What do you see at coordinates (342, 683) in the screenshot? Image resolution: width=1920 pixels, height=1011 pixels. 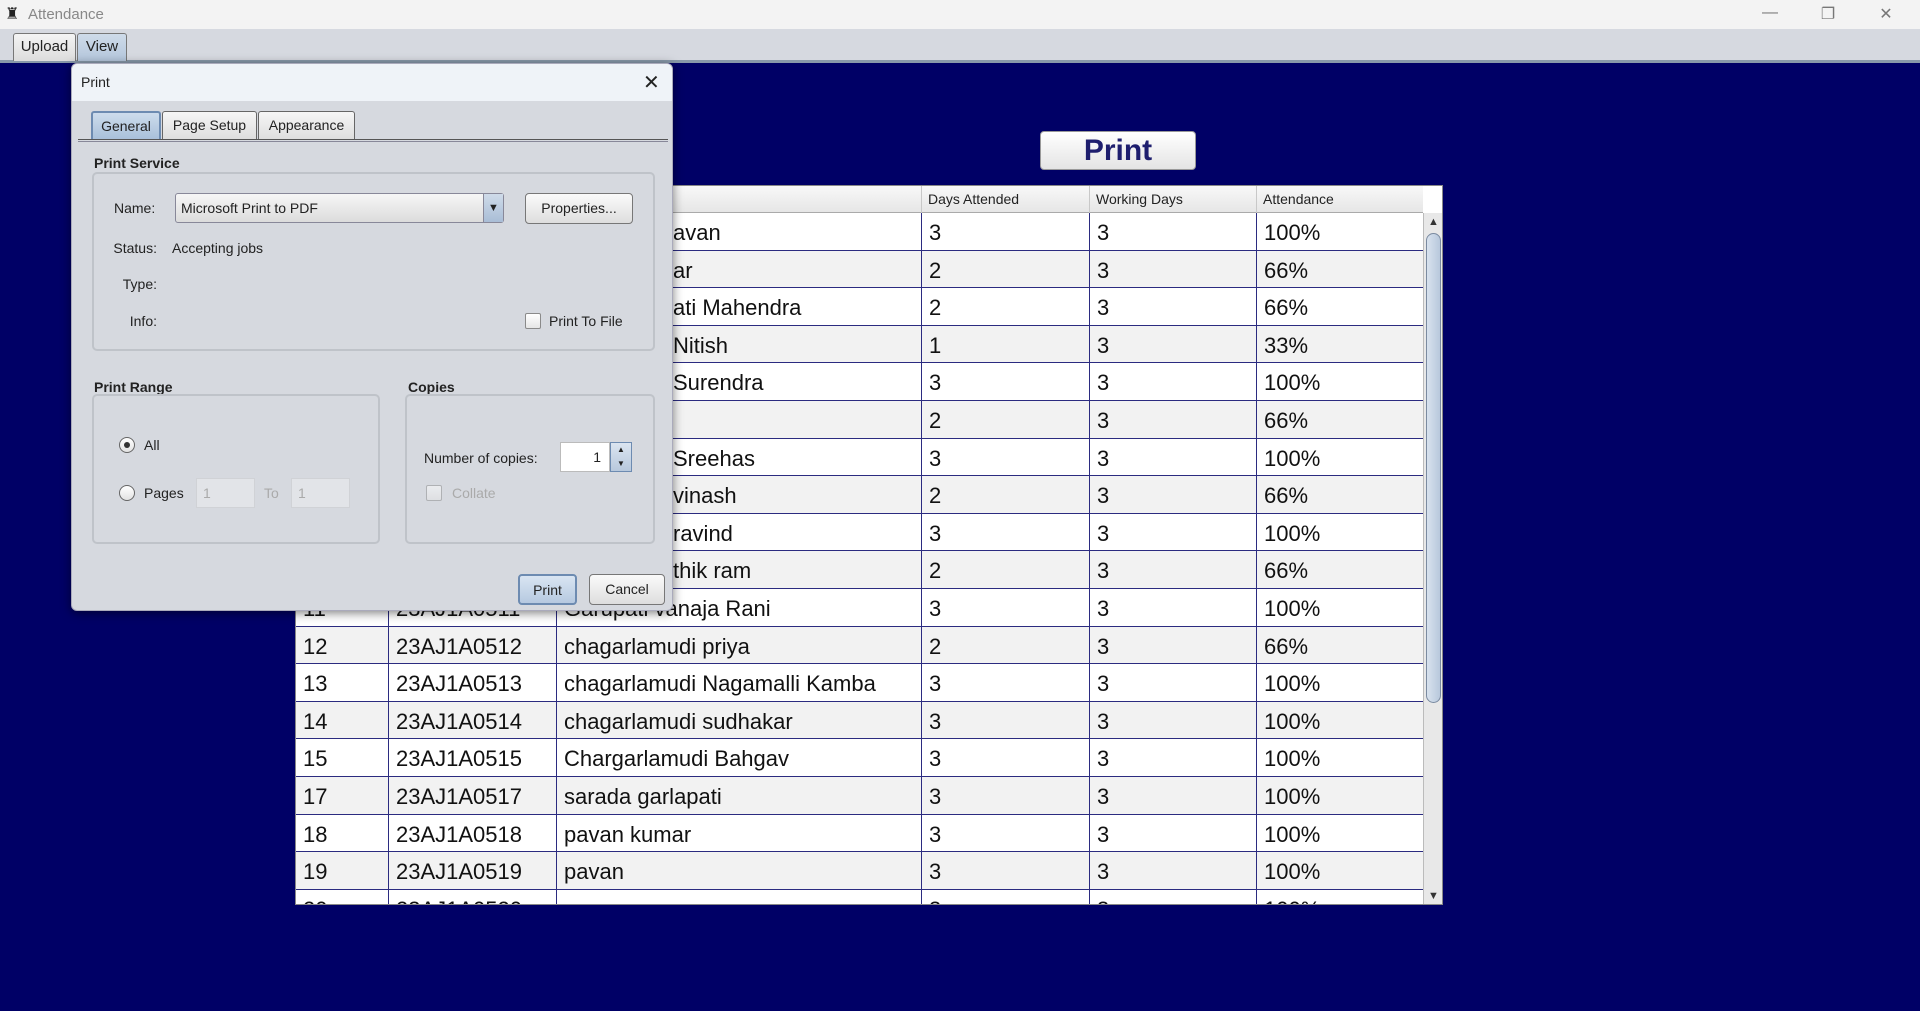 I see `row-number-cell: 13` at bounding box center [342, 683].